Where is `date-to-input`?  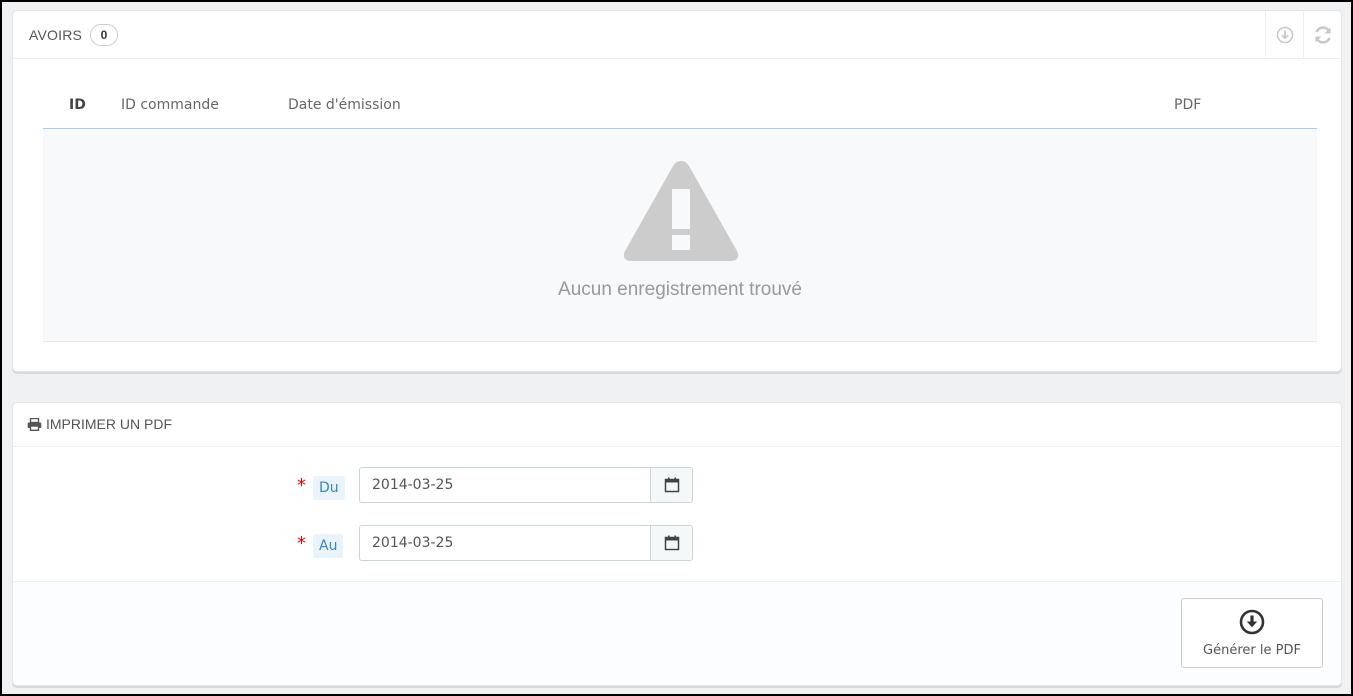
date-to-input is located at coordinates (505, 543).